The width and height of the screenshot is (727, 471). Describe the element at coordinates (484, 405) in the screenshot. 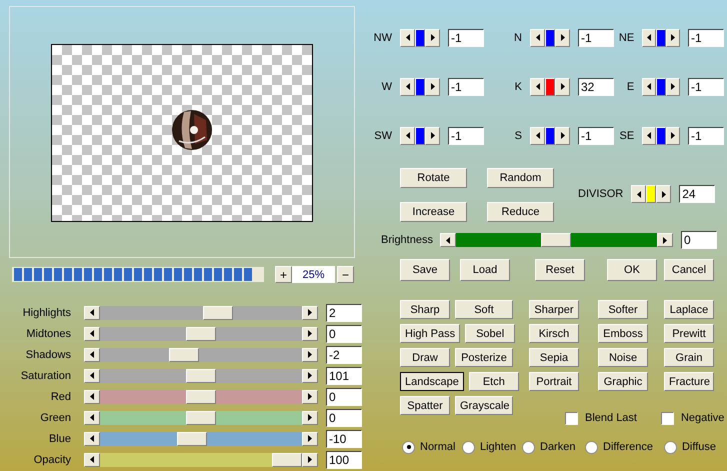

I see `filter-button: Grayscale` at that location.